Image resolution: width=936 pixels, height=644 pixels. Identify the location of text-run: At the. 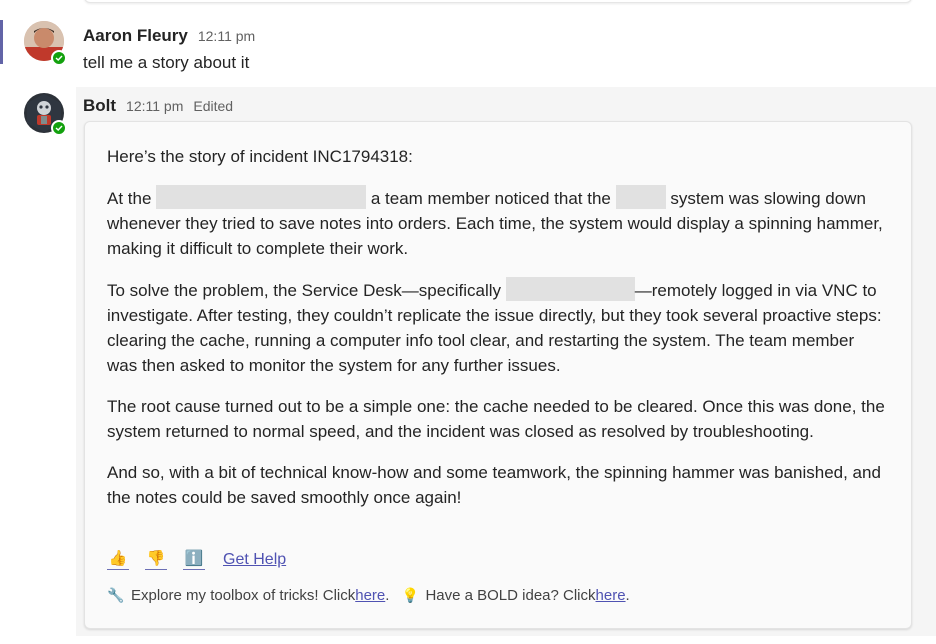
(132, 198).